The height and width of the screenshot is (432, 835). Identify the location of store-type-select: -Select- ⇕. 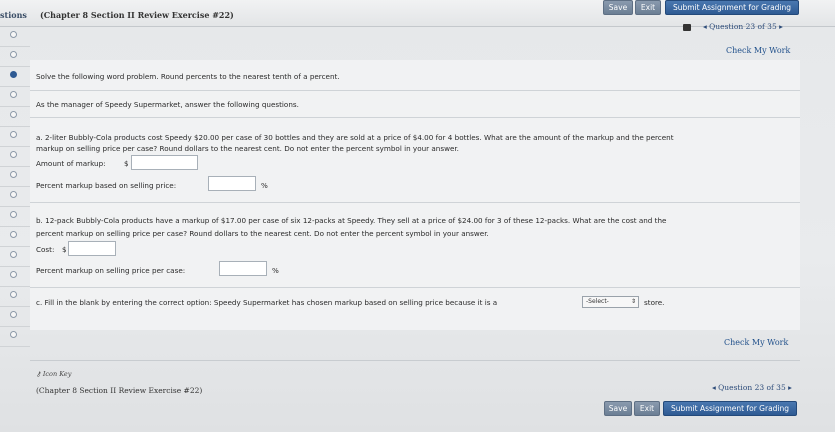
(610, 302).